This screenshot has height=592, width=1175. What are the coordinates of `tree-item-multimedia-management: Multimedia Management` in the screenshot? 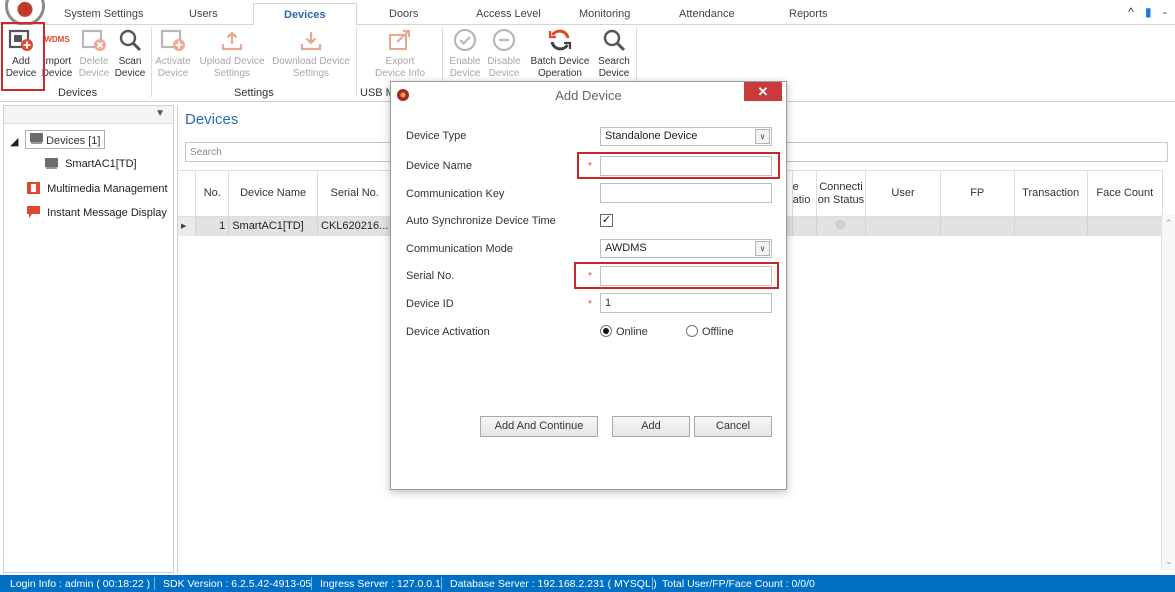 It's located at (97, 188).